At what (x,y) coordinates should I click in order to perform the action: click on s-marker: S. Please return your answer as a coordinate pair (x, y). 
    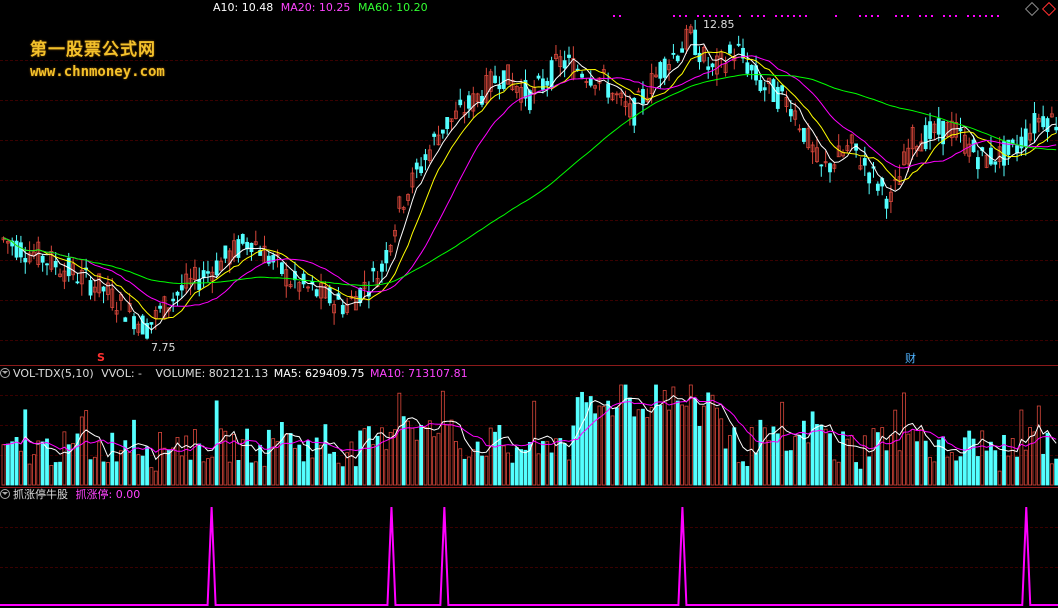
    Looking at the image, I should click on (101, 357).